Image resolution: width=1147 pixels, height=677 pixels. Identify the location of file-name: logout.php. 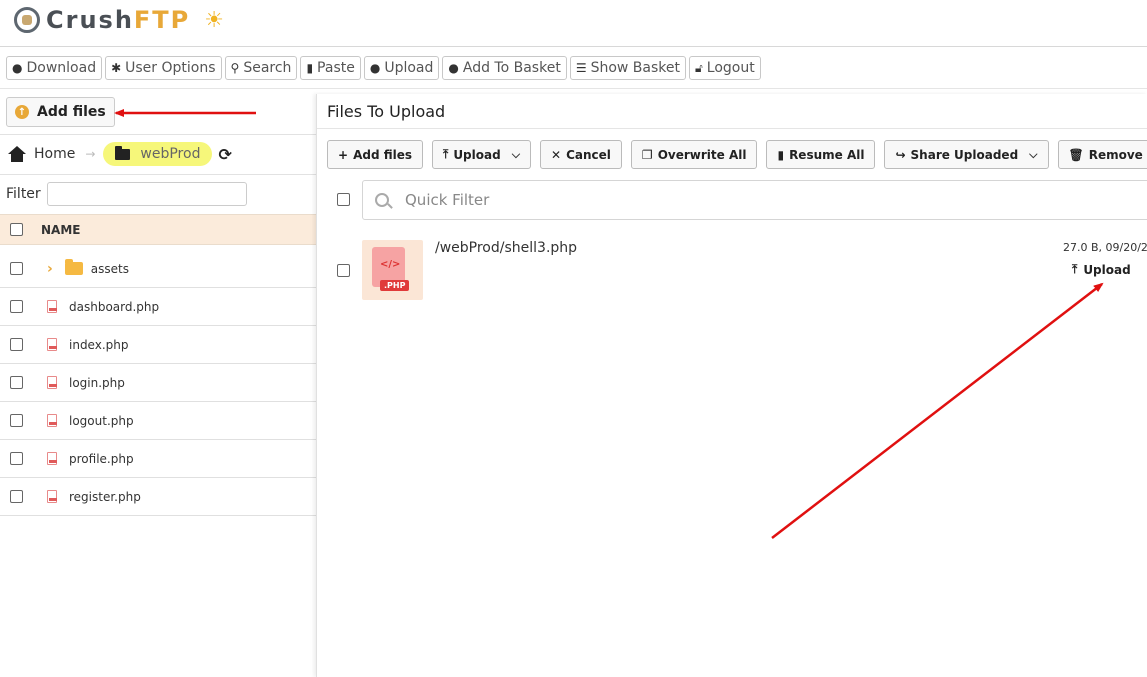
(101, 421).